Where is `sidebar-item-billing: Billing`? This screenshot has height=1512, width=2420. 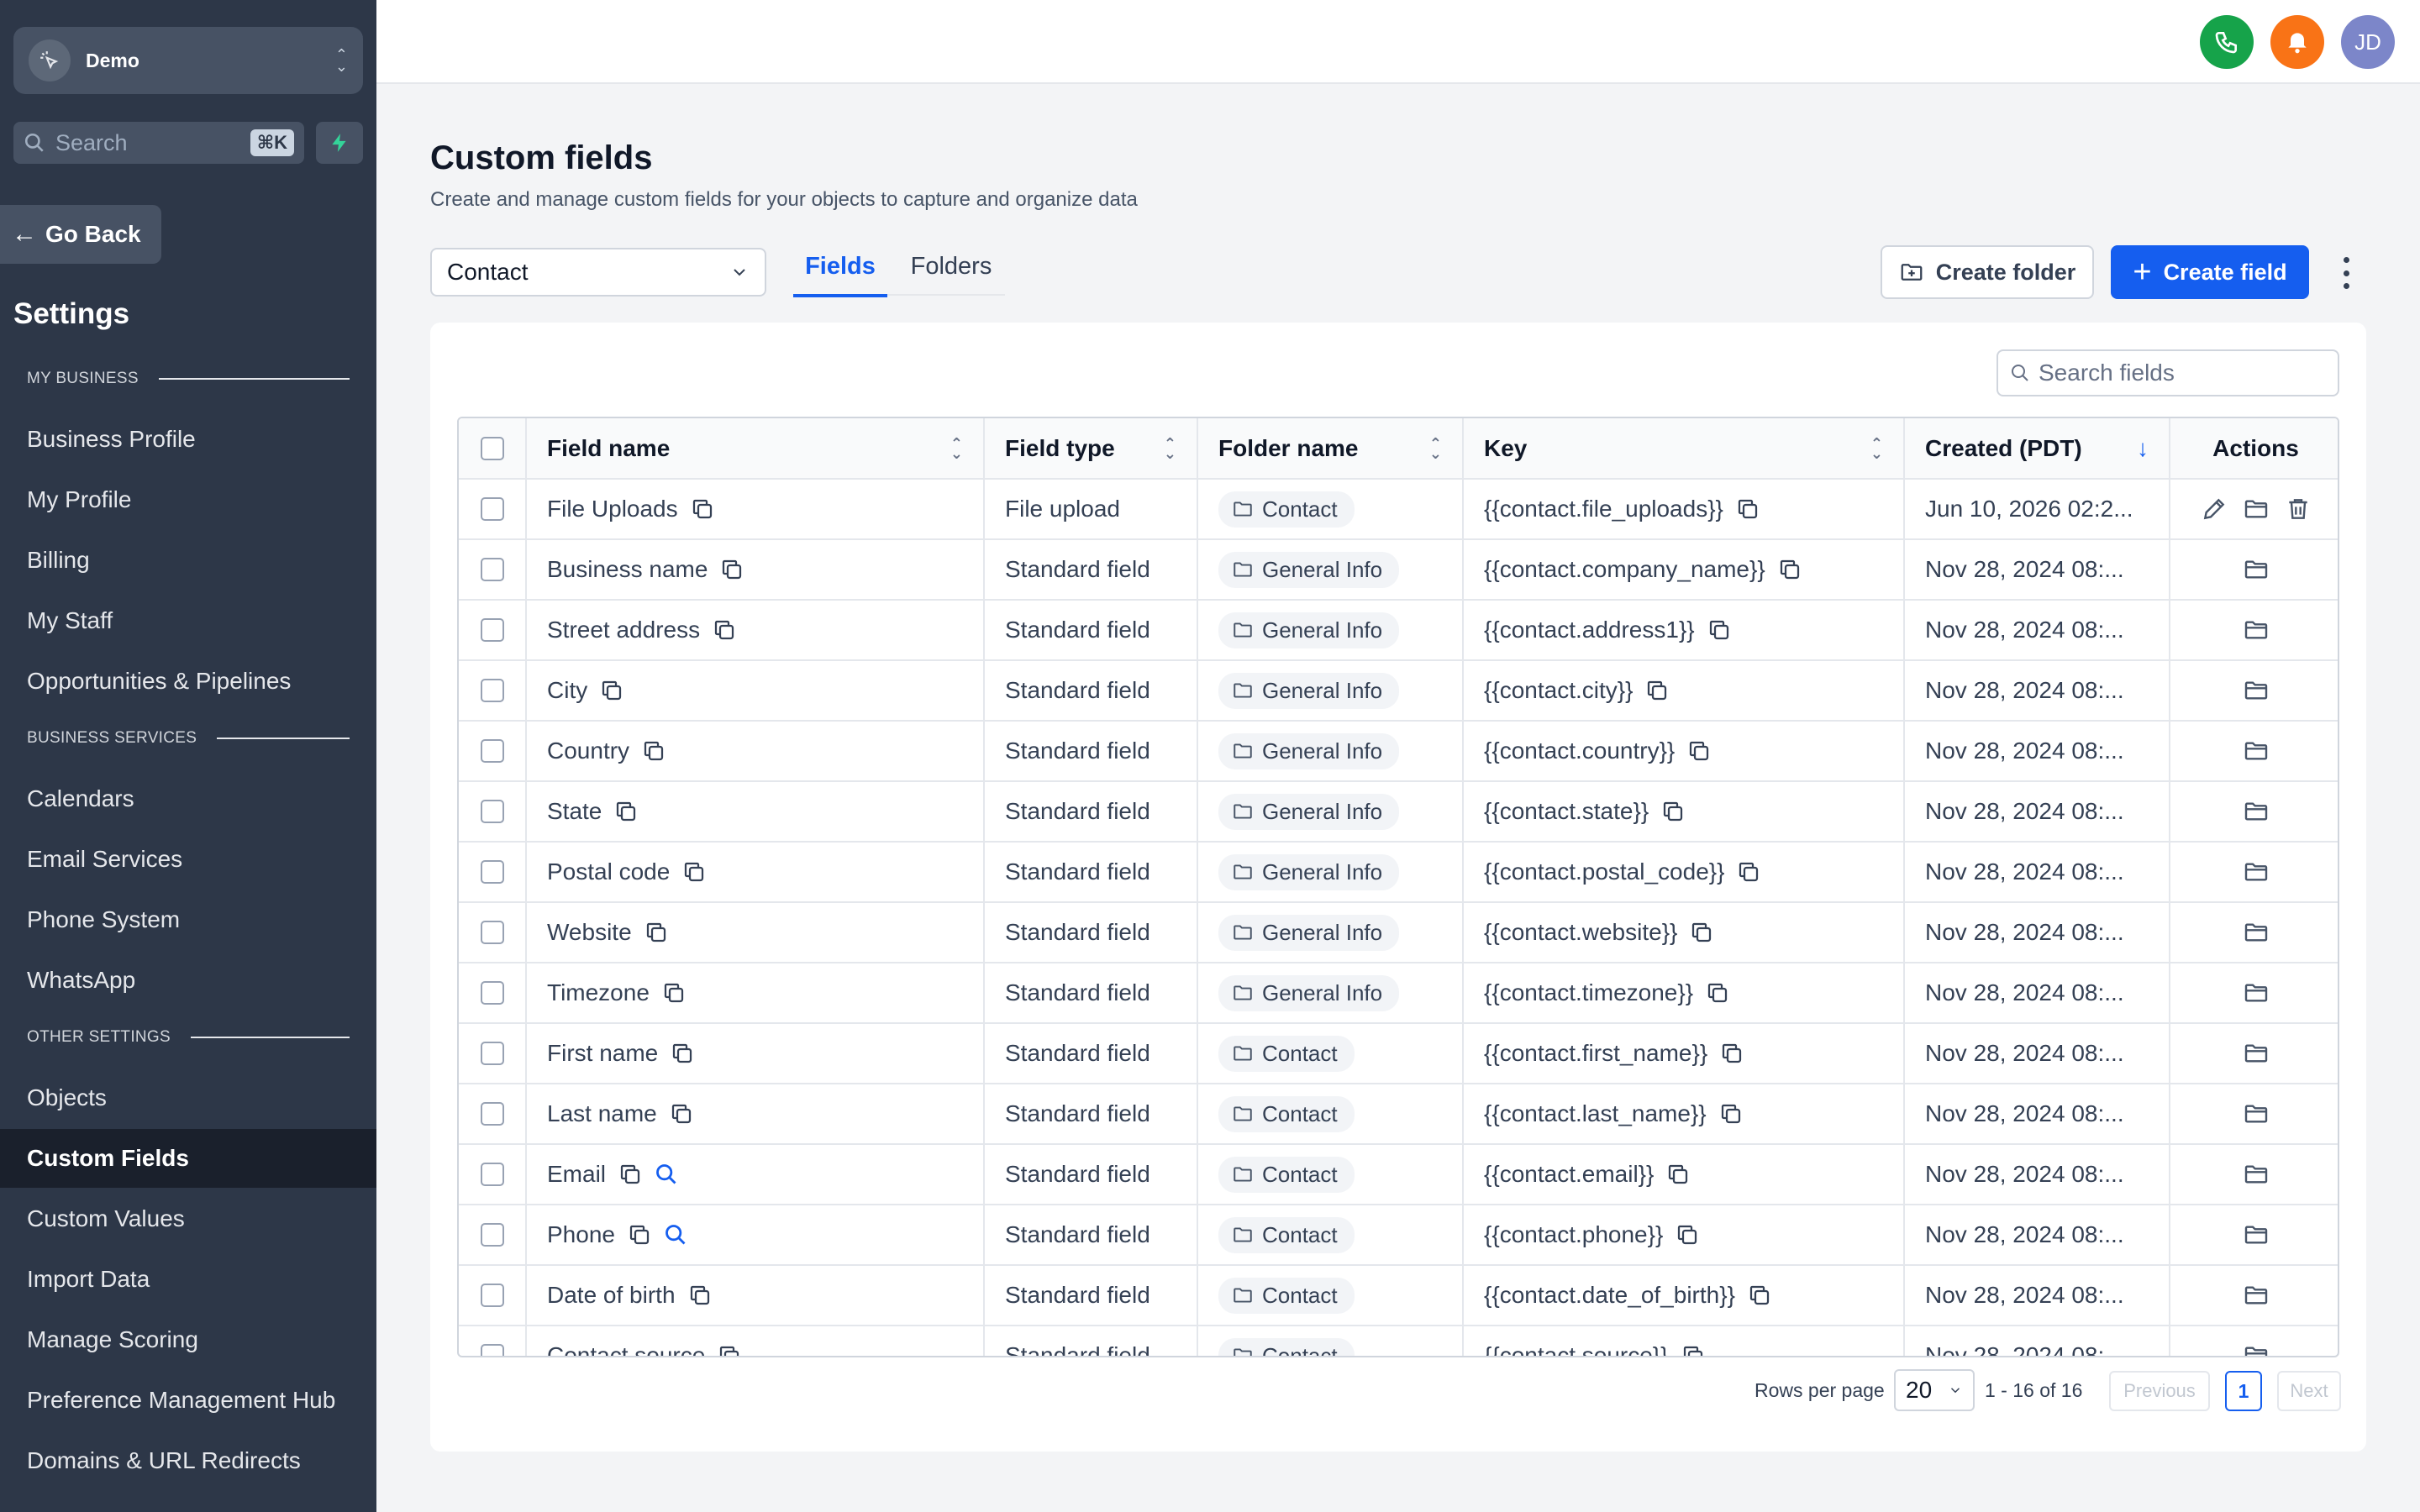 sidebar-item-billing: Billing is located at coordinates (188, 560).